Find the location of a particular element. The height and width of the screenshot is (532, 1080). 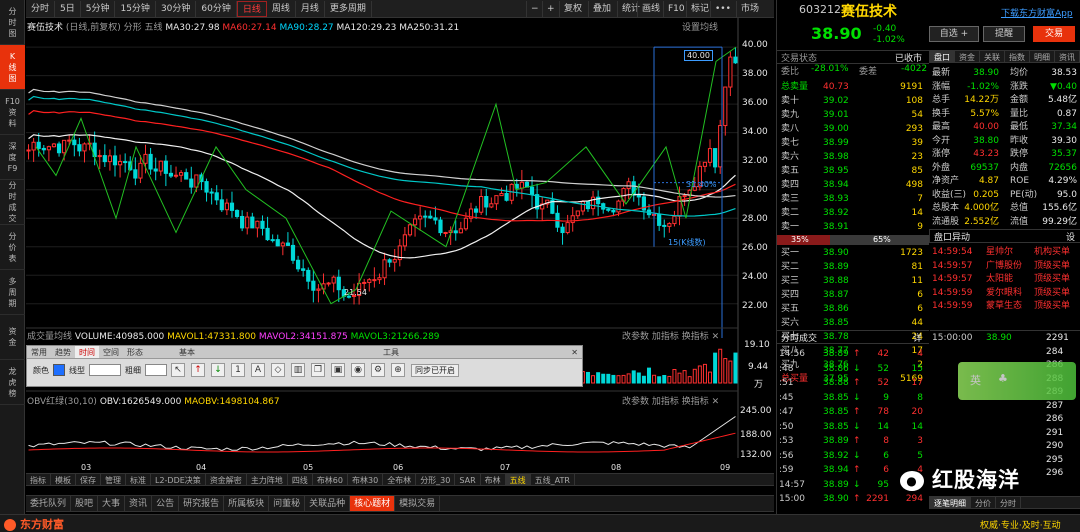

orderbook-row: 买六 38.85 44 is located at coordinates (853, 323).